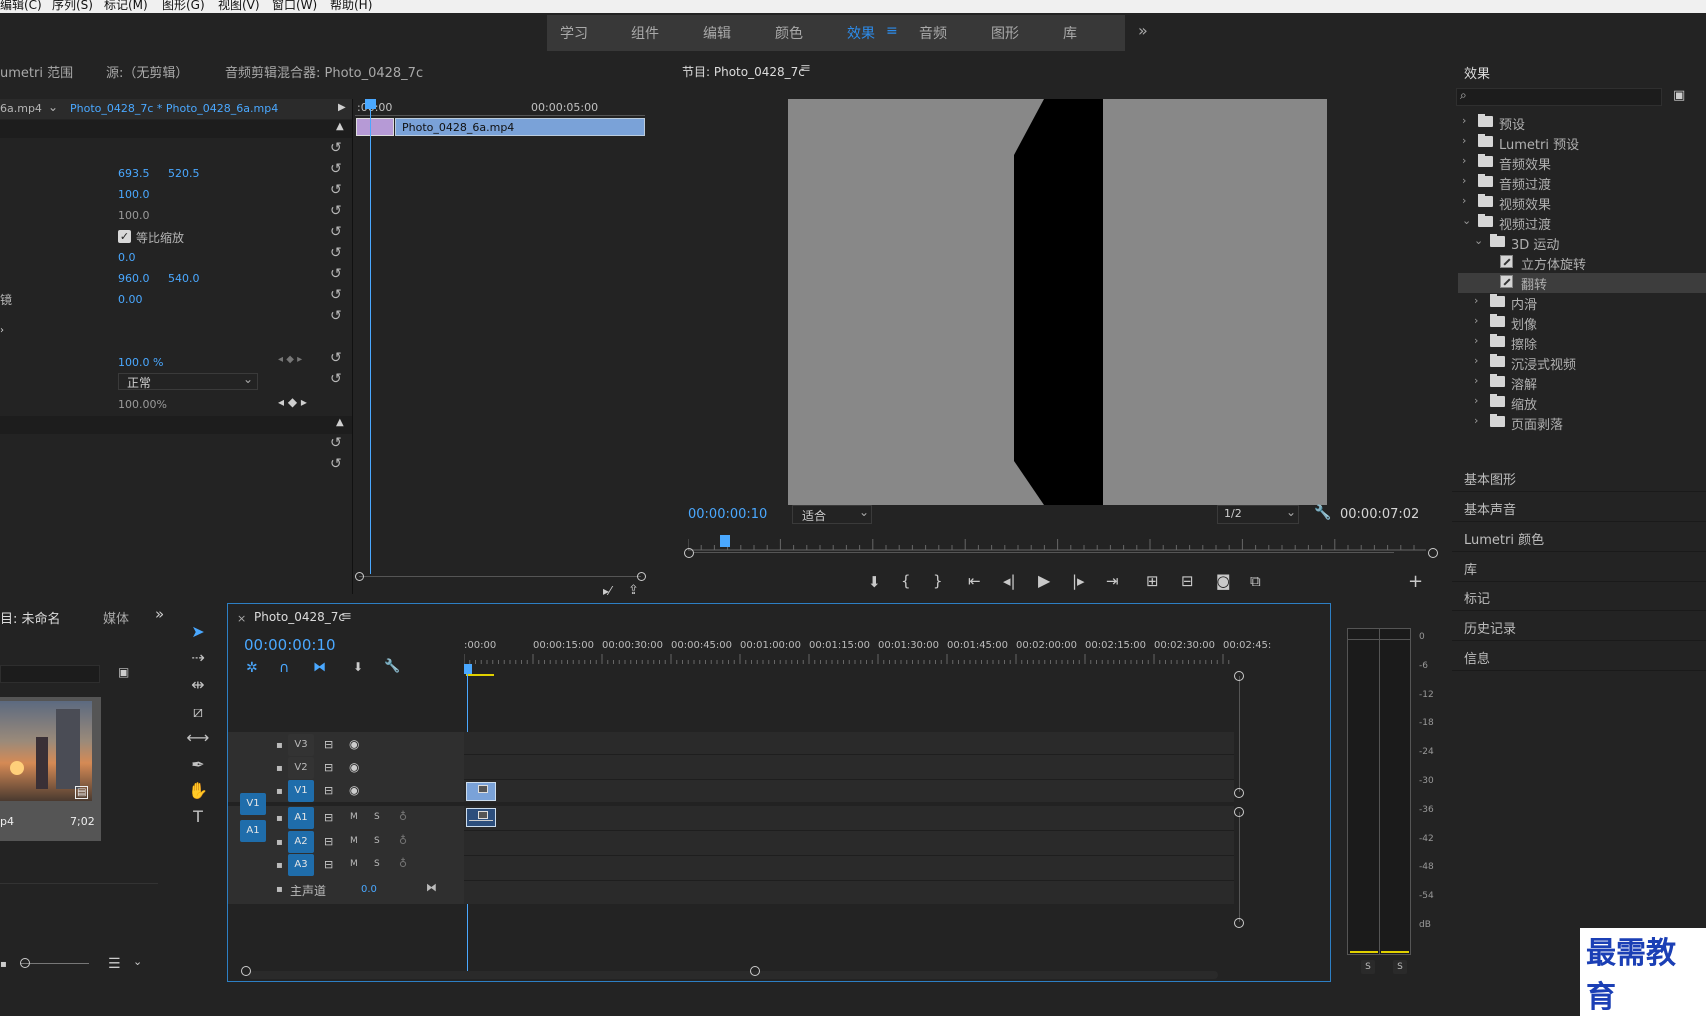 The height and width of the screenshot is (1016, 1706). Describe the element at coordinates (574, 33) in the screenshot. I see `workspace-learn: 学习` at that location.